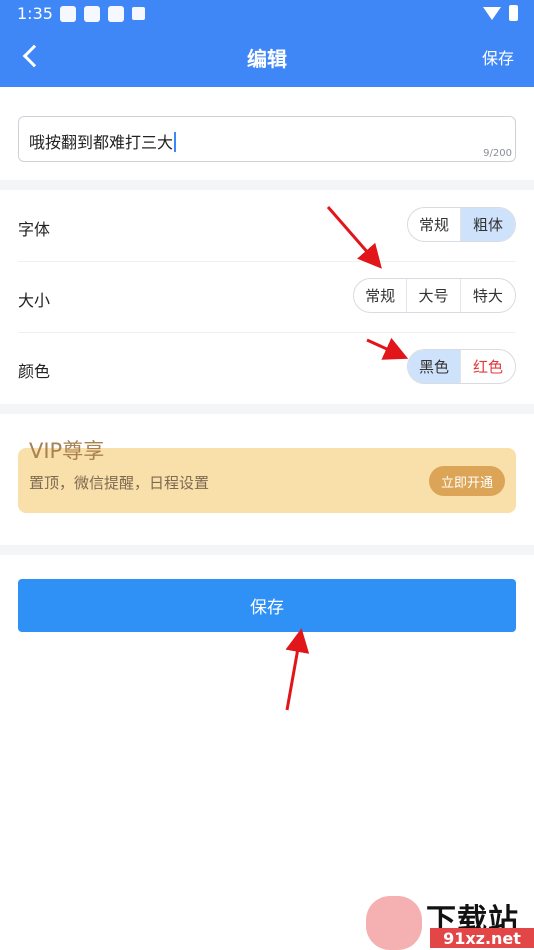  I want to click on font-option-bold: 粗体, so click(488, 224).